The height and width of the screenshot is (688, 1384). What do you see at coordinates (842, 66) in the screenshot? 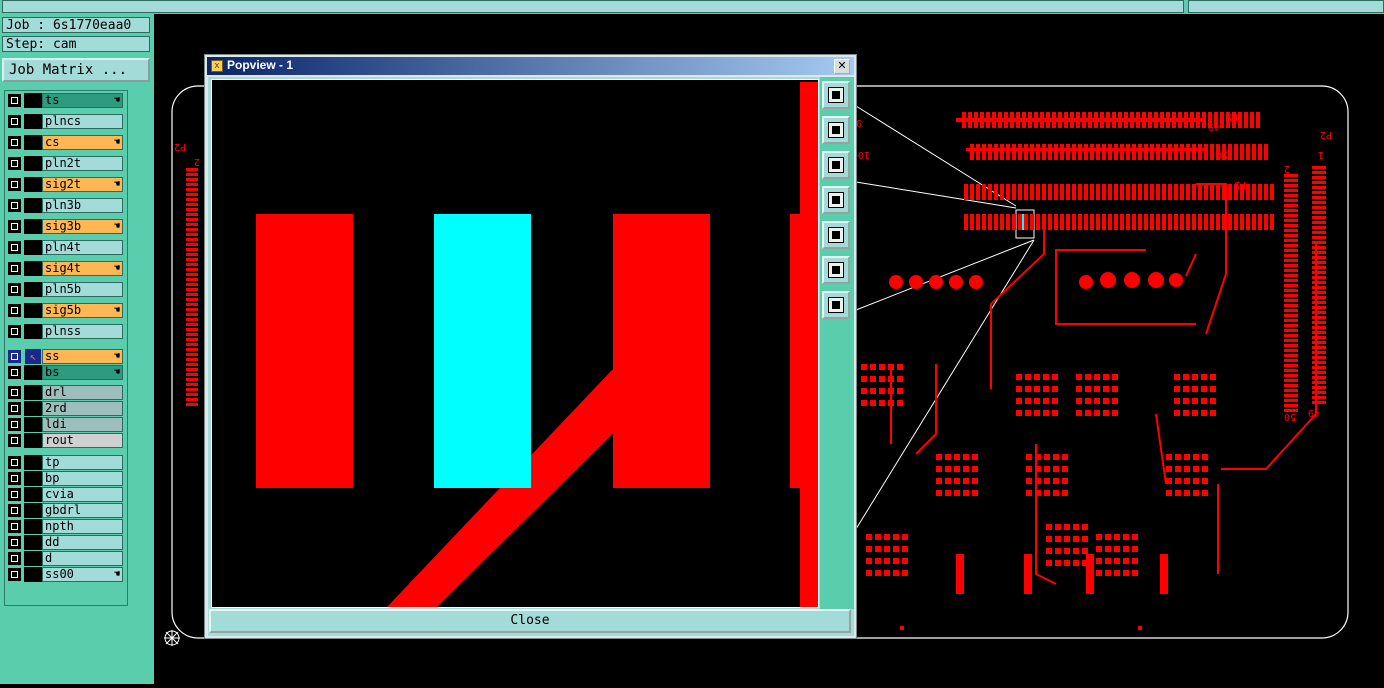
I see `window-close-icon: ✕` at bounding box center [842, 66].